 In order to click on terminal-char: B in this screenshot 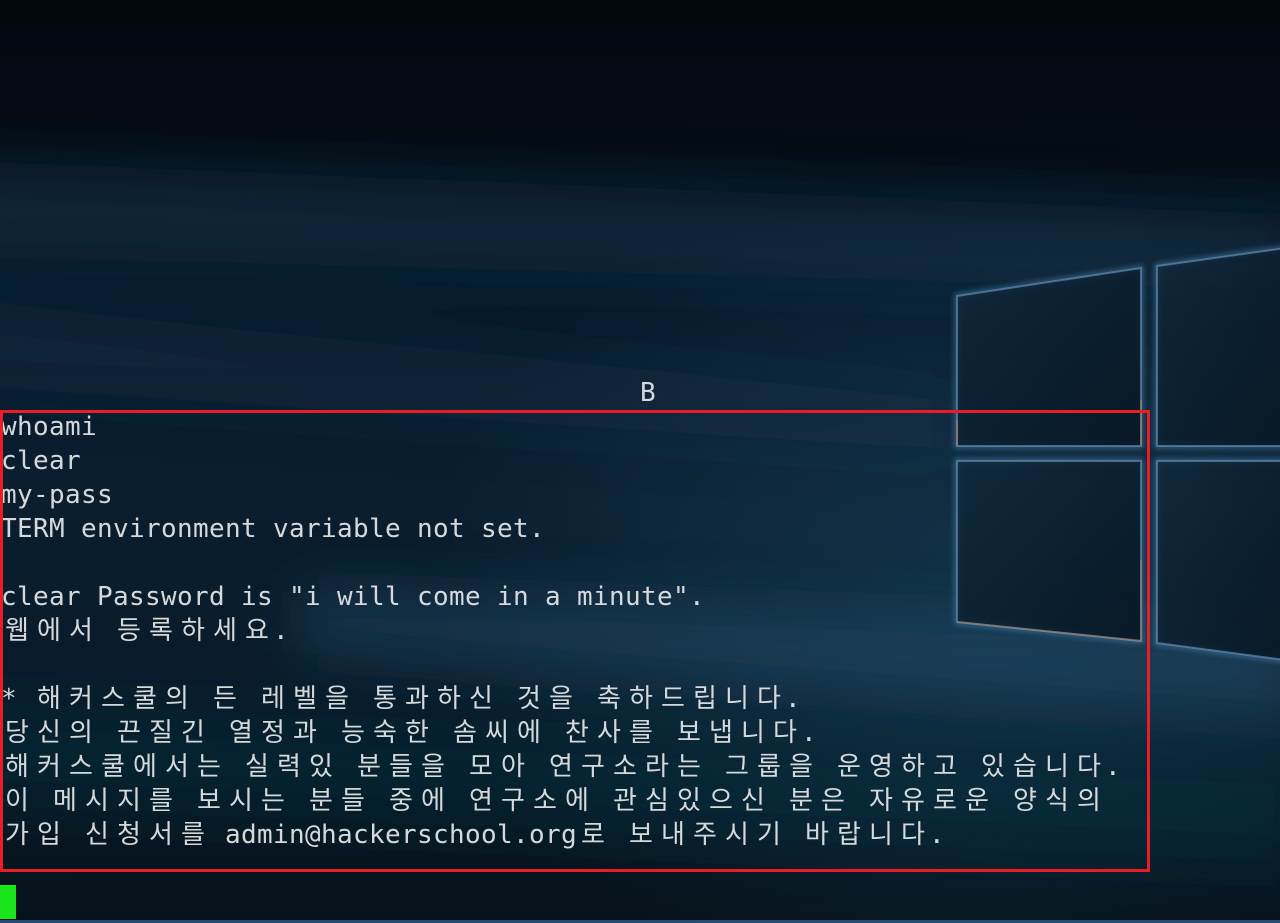, I will do `click(648, 393)`.